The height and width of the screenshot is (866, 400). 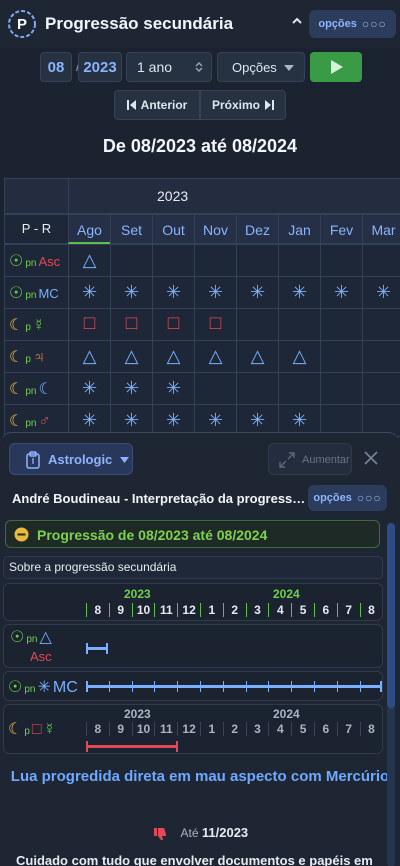 What do you see at coordinates (193, 686) in the screenshot?
I see `timeline-row: ☉ pn ✳ MC` at bounding box center [193, 686].